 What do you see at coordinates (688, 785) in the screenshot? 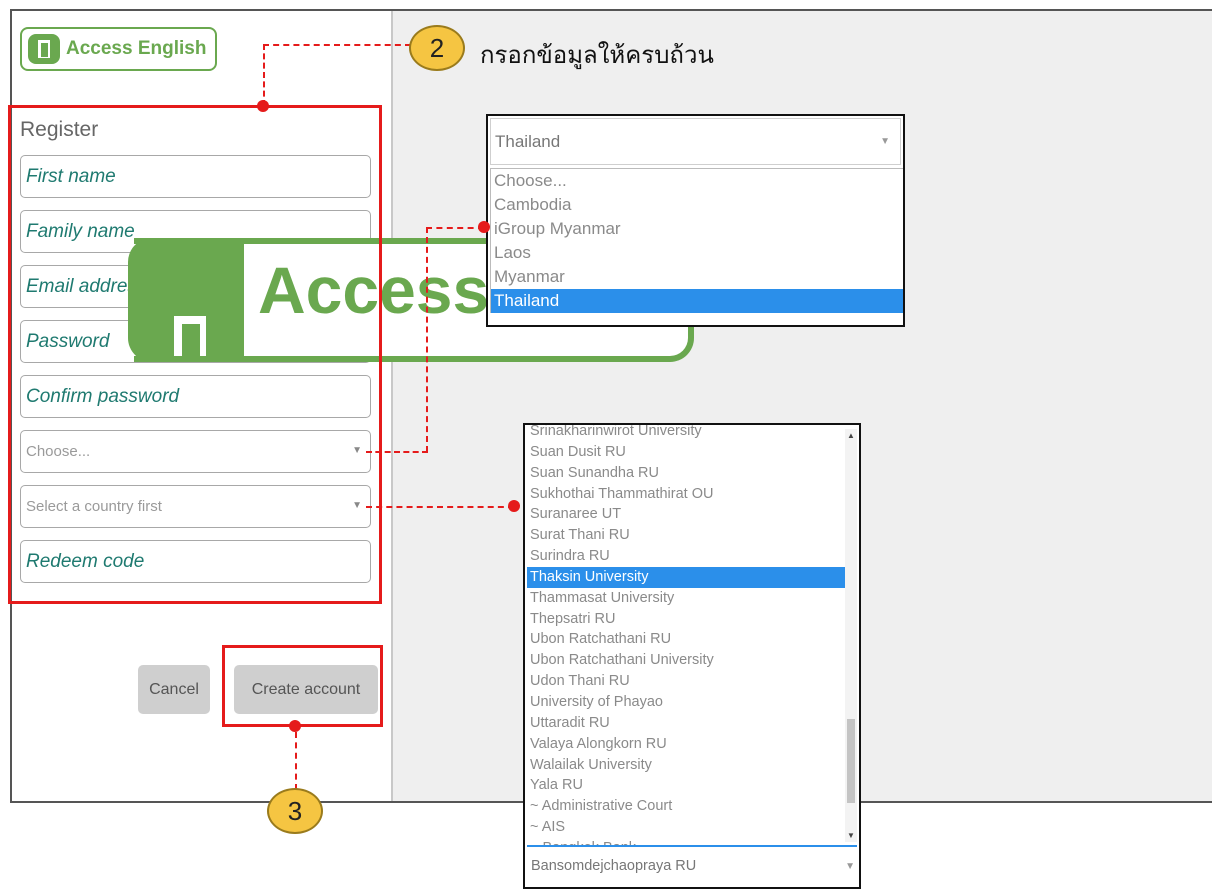
I see `dropdown-option: Yala RU` at bounding box center [688, 785].